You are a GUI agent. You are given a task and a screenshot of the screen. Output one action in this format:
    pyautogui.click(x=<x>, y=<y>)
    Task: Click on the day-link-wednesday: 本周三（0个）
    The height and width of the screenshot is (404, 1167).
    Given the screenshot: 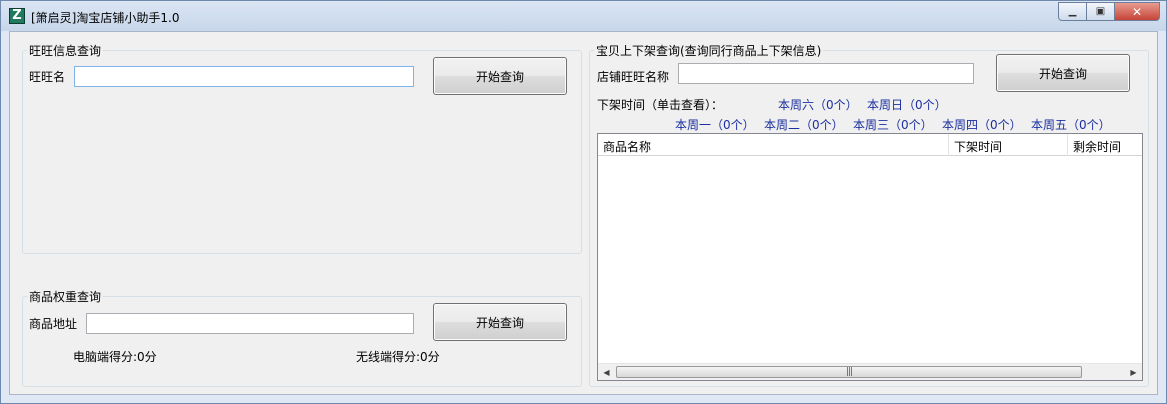 What is the action you would take?
    pyautogui.click(x=893, y=124)
    